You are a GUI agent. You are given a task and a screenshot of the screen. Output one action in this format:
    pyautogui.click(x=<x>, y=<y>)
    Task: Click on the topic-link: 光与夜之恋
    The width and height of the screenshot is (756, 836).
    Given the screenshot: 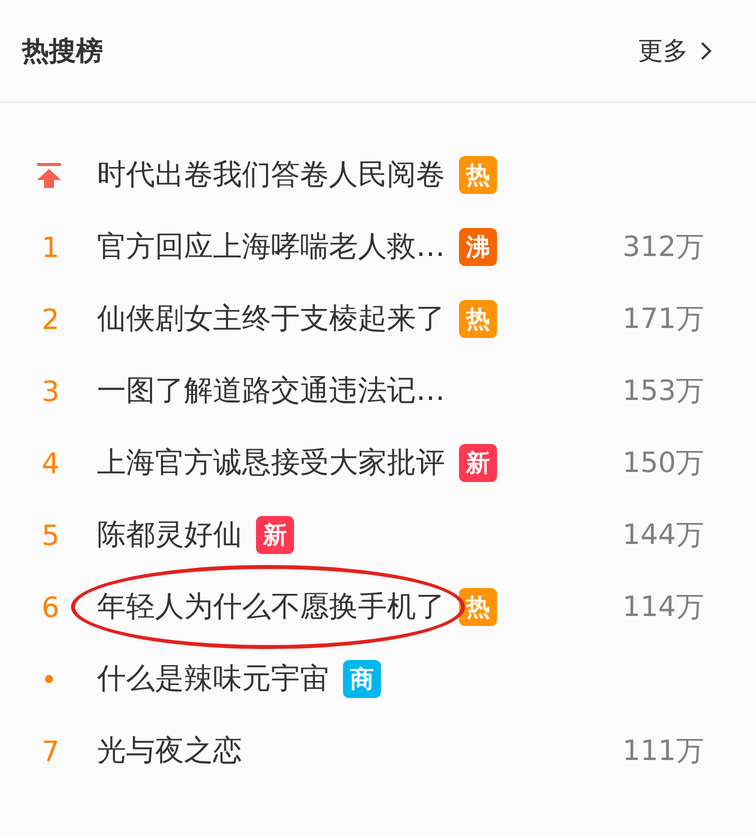 What is the action you would take?
    pyautogui.click(x=169, y=750)
    